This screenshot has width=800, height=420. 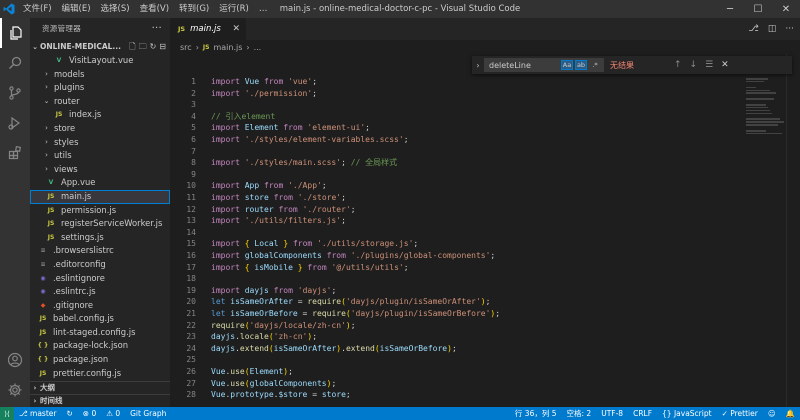 I want to click on next-match-icon: ↓, so click(x=694, y=65).